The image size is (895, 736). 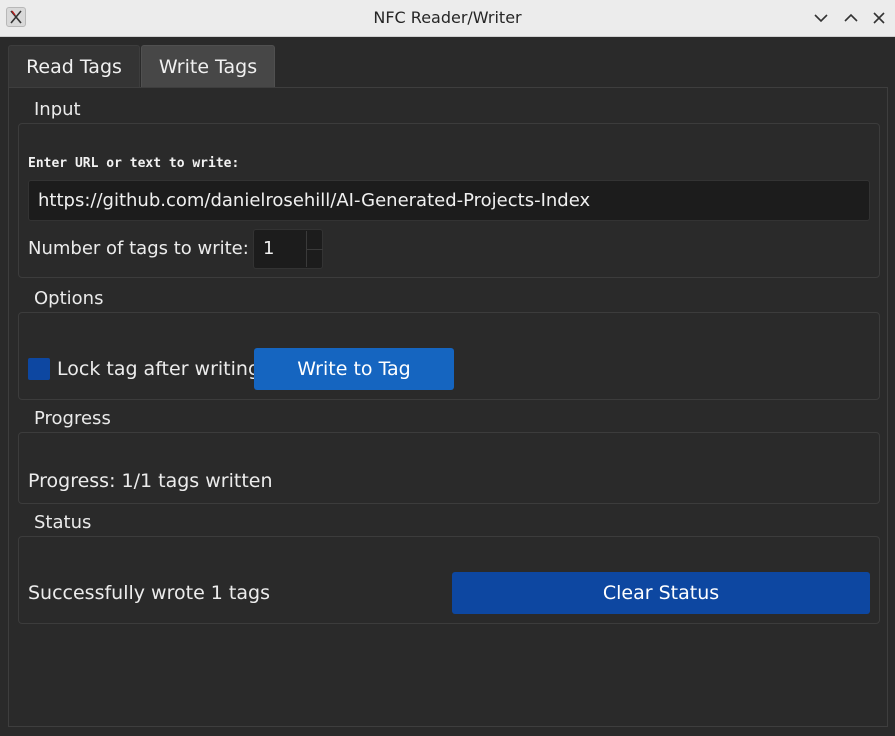 I want to click on input-group-title: Input, so click(x=57, y=109).